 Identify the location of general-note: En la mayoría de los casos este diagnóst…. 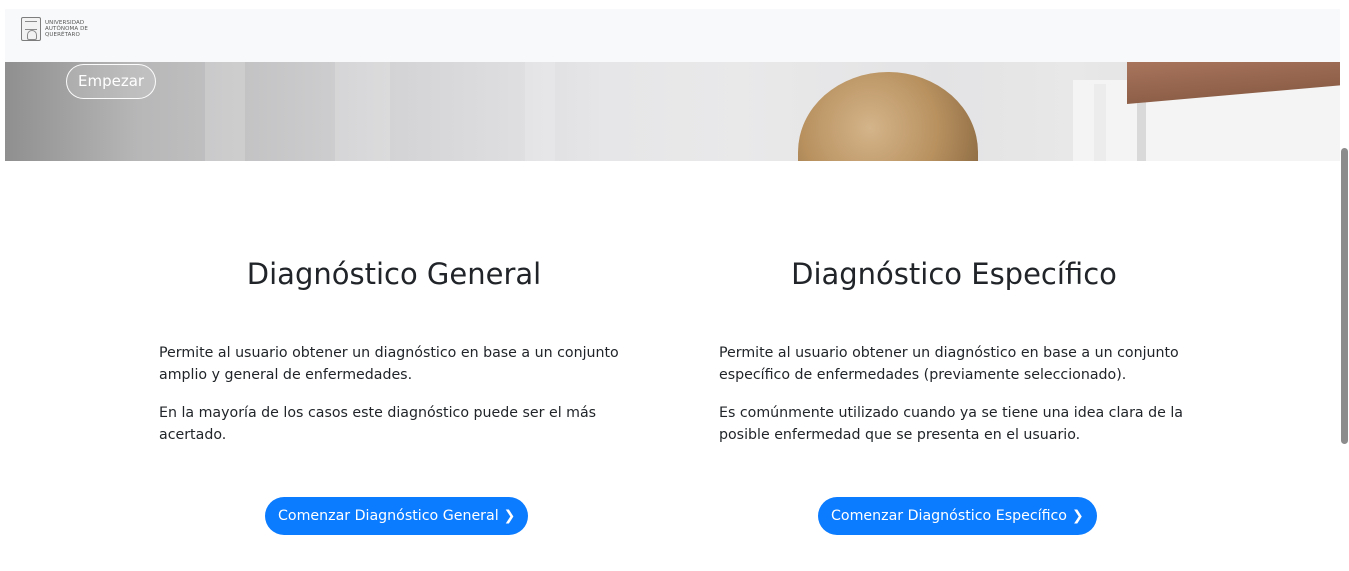
(378, 424).